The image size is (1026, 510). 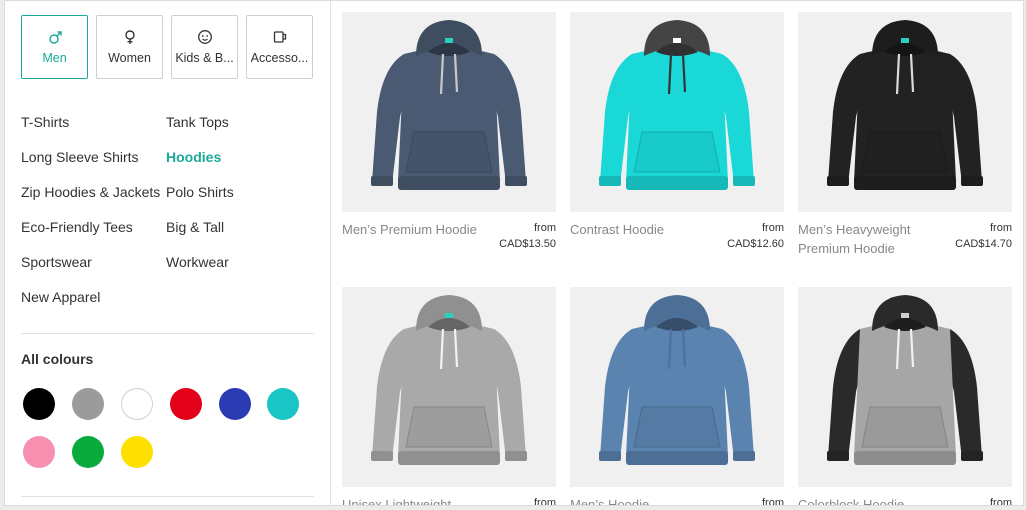 I want to click on subcategory-new-apparel: New Apparel, so click(x=60, y=297).